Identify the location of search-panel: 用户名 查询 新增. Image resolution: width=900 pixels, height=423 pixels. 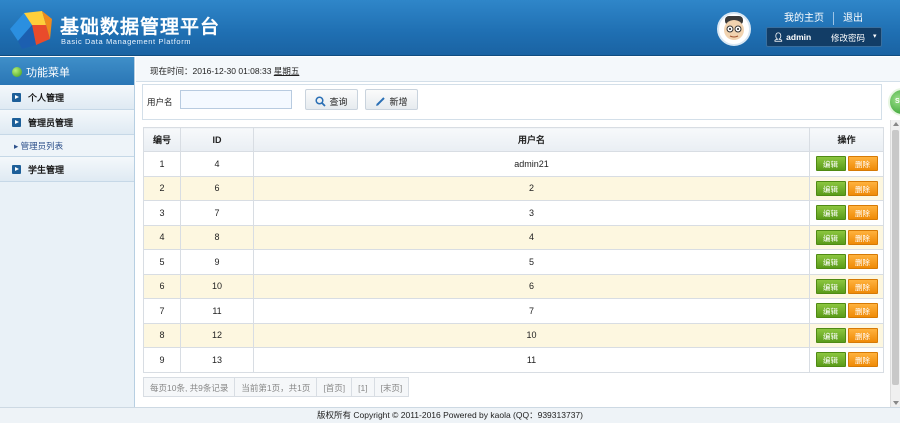
(512, 102).